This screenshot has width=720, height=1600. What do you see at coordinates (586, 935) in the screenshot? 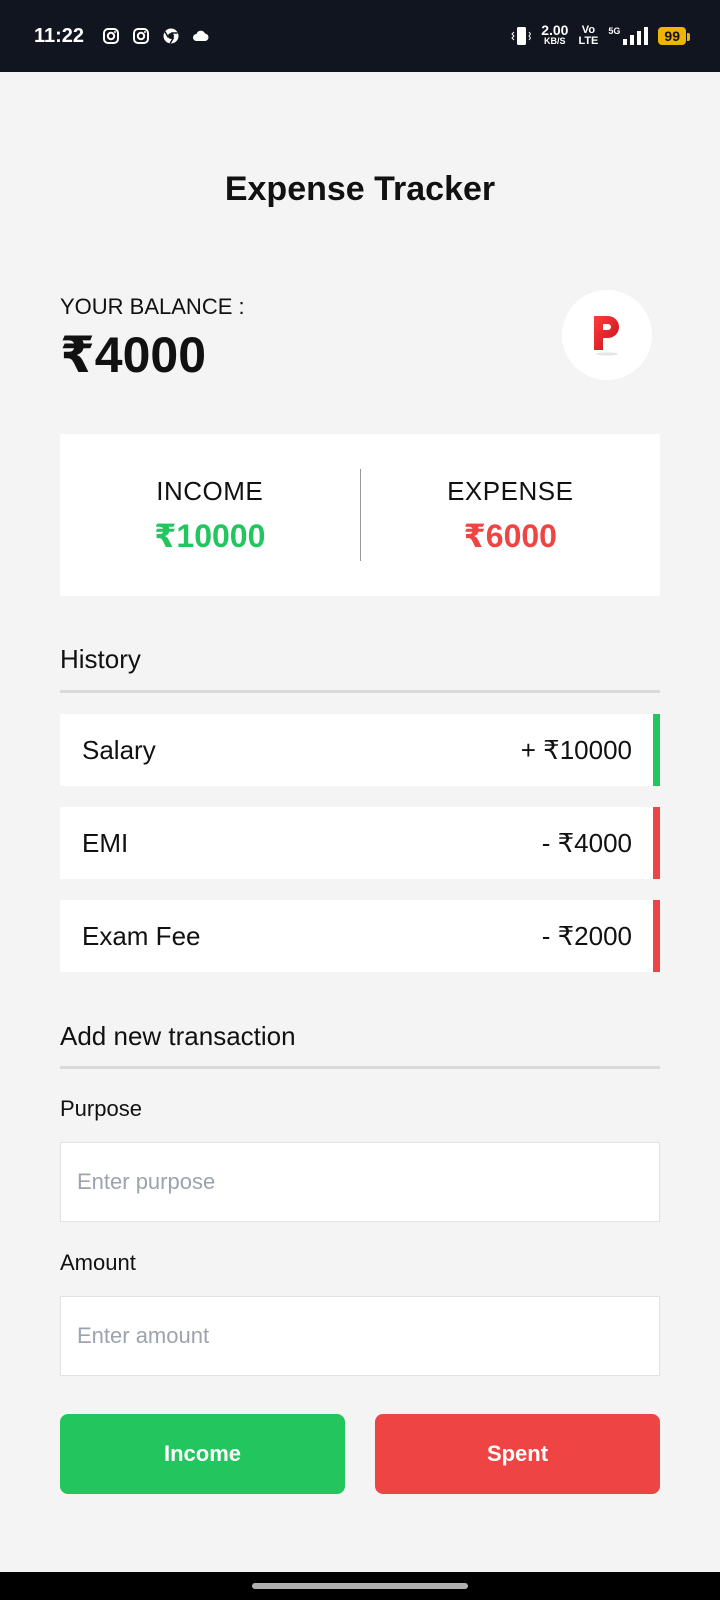
I see `history-item-amount: - ₹2000` at bounding box center [586, 935].